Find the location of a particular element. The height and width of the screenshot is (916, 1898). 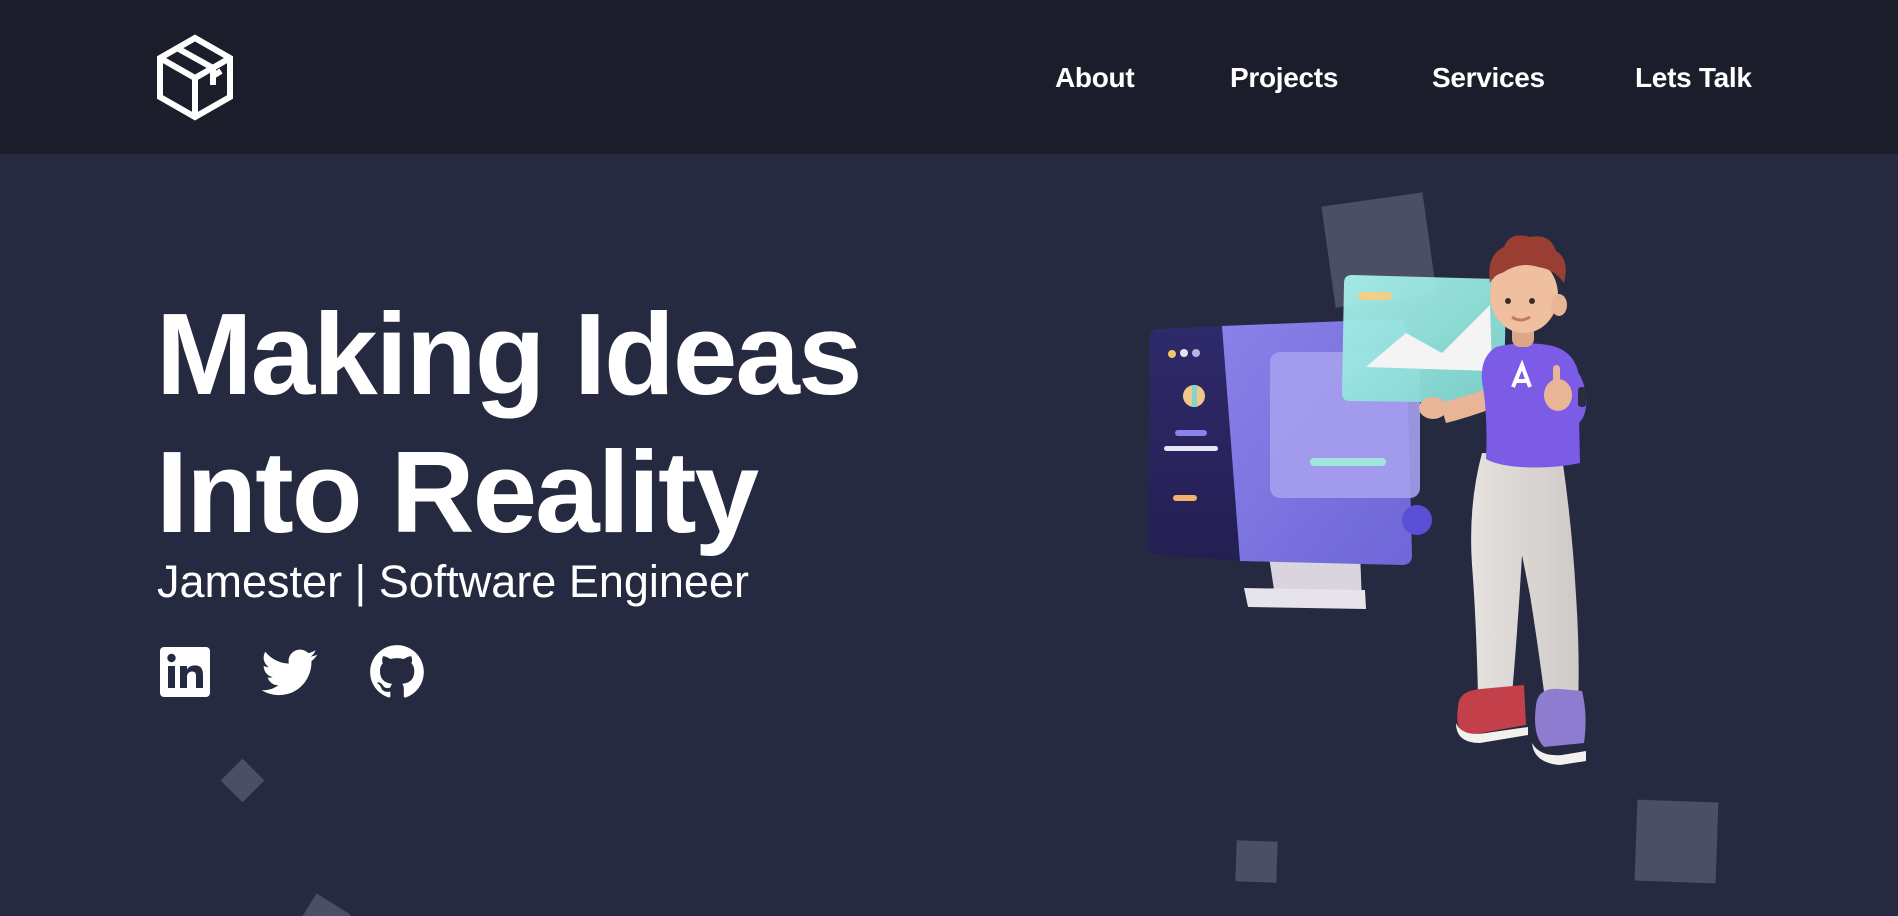

twitter-link is located at coordinates (289, 672).